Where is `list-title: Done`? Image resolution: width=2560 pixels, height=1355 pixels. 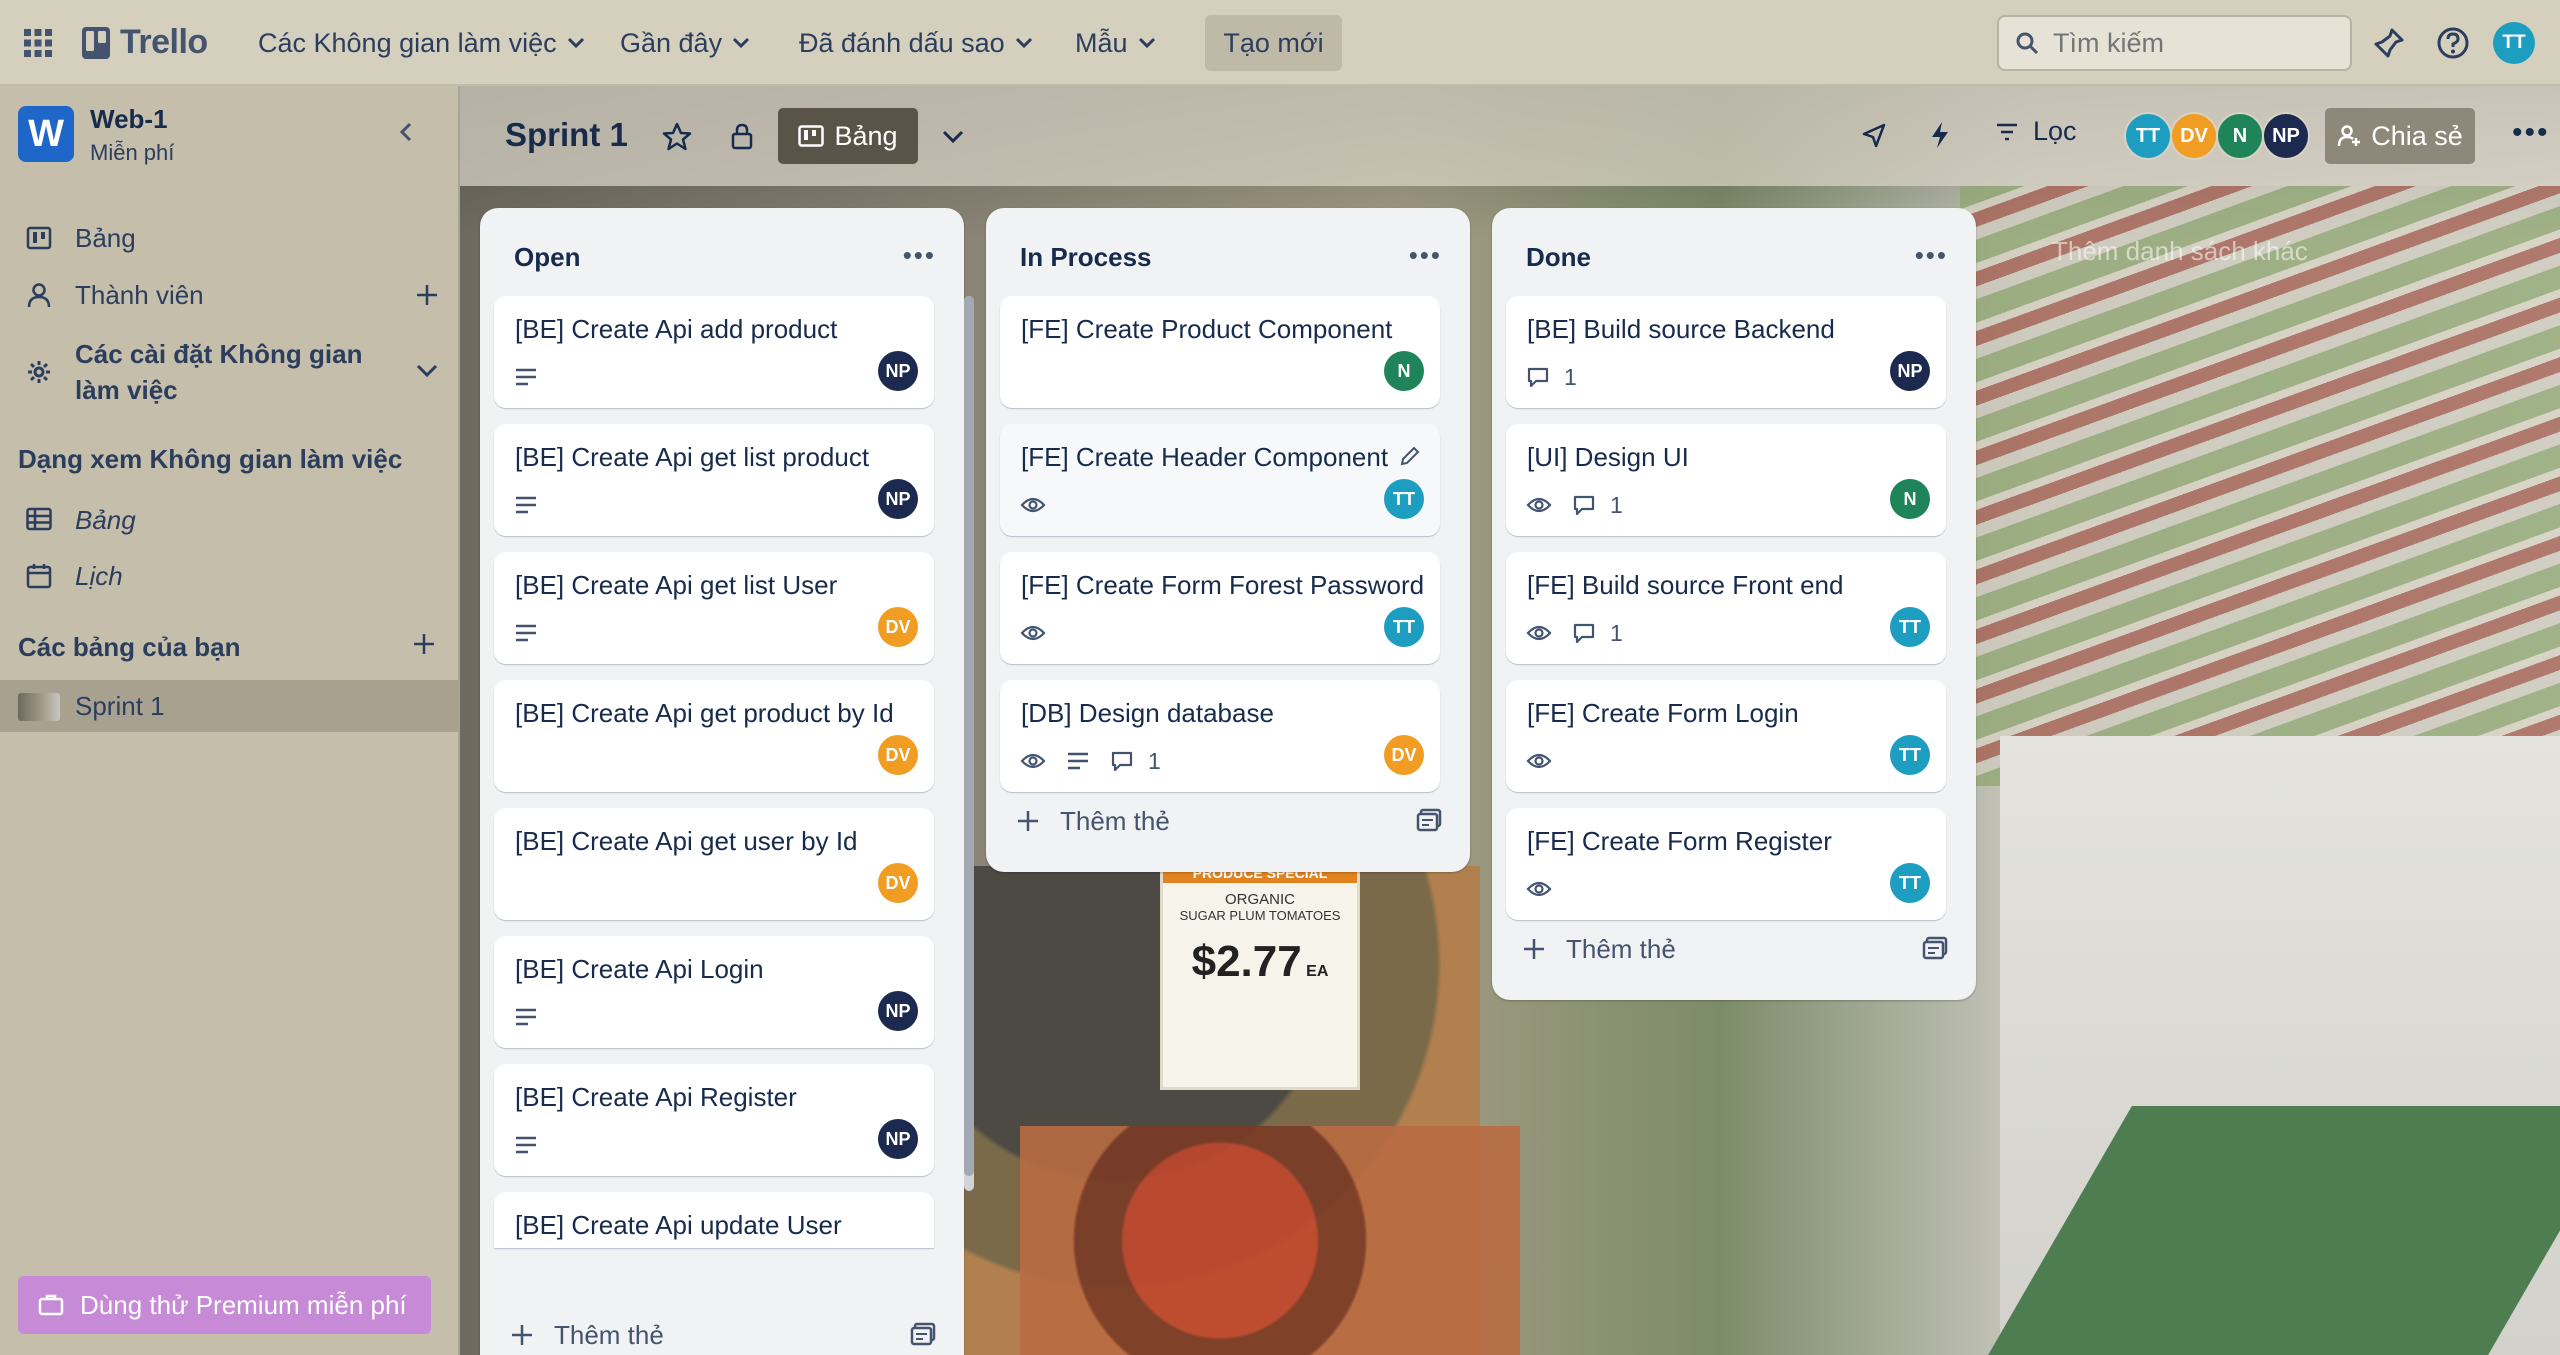 list-title: Done is located at coordinates (1558, 257).